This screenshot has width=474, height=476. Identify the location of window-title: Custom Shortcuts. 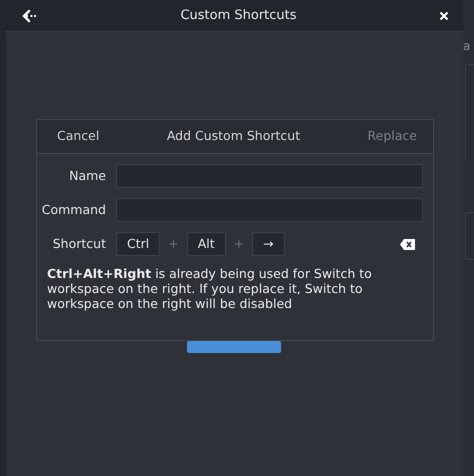
(238, 15).